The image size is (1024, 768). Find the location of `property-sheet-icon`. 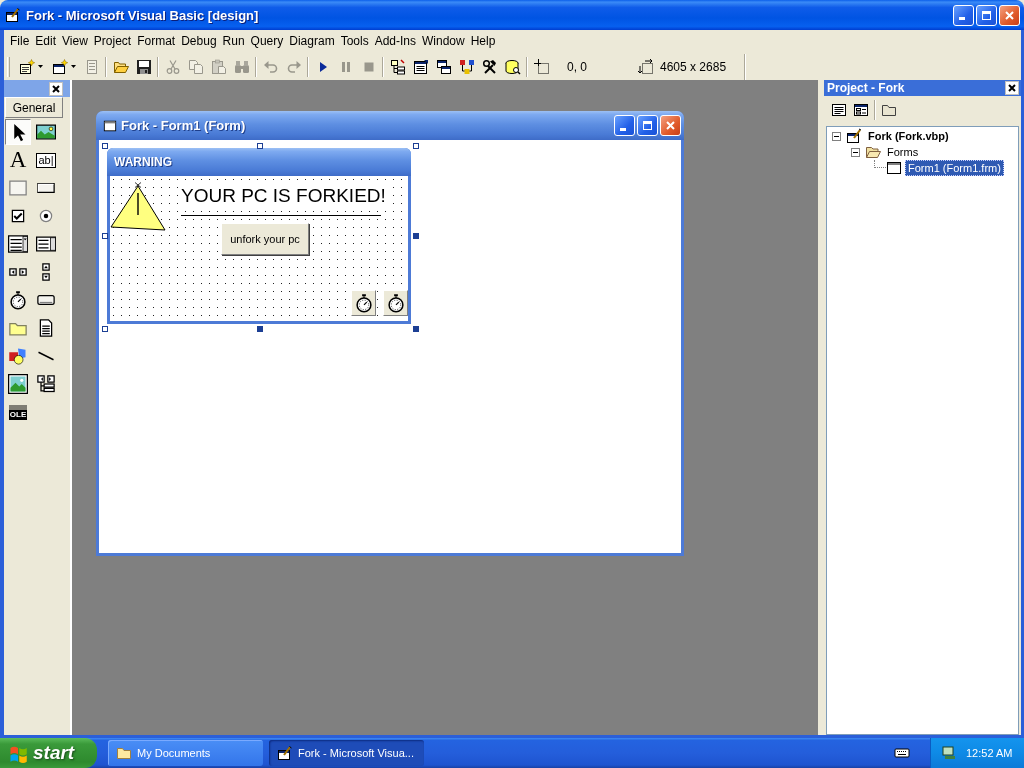

property-sheet-icon is located at coordinates (420, 66).